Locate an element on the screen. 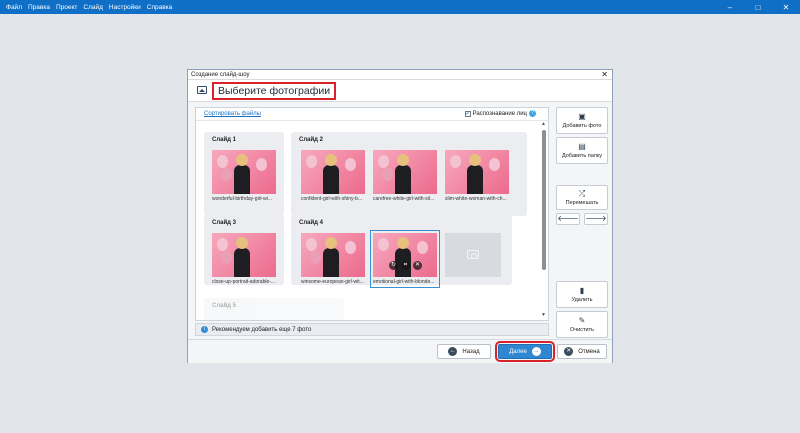 The width and height of the screenshot is (800, 433). step-heading: Выберите фотографии is located at coordinates (274, 91).